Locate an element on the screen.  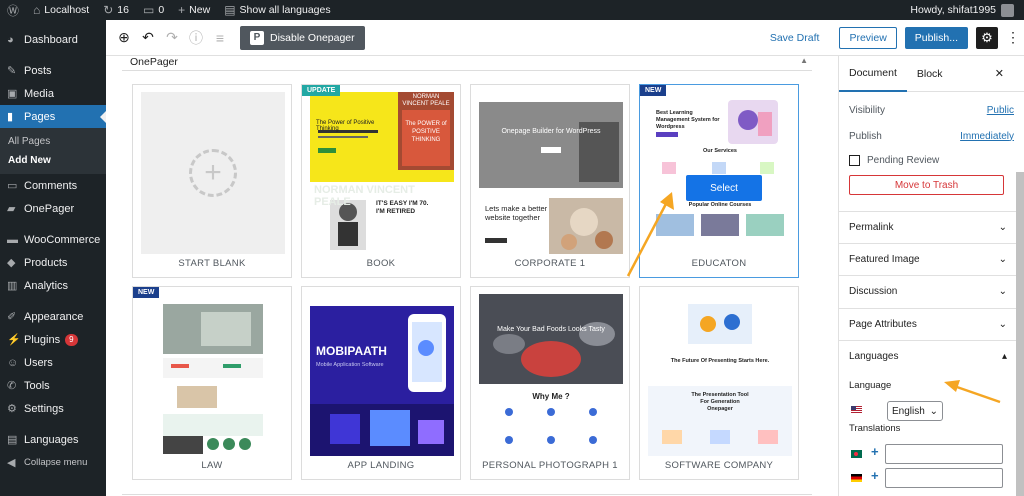
us-flag-icon is located at coordinates (856, 410).